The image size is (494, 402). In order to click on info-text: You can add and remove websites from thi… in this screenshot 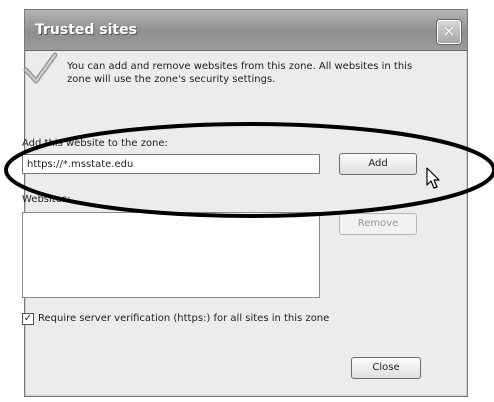, I will do `click(240, 73)`.